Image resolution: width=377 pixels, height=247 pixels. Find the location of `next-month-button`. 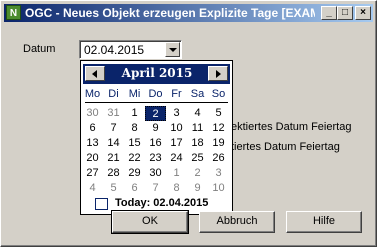

next-month-button is located at coordinates (218, 73).